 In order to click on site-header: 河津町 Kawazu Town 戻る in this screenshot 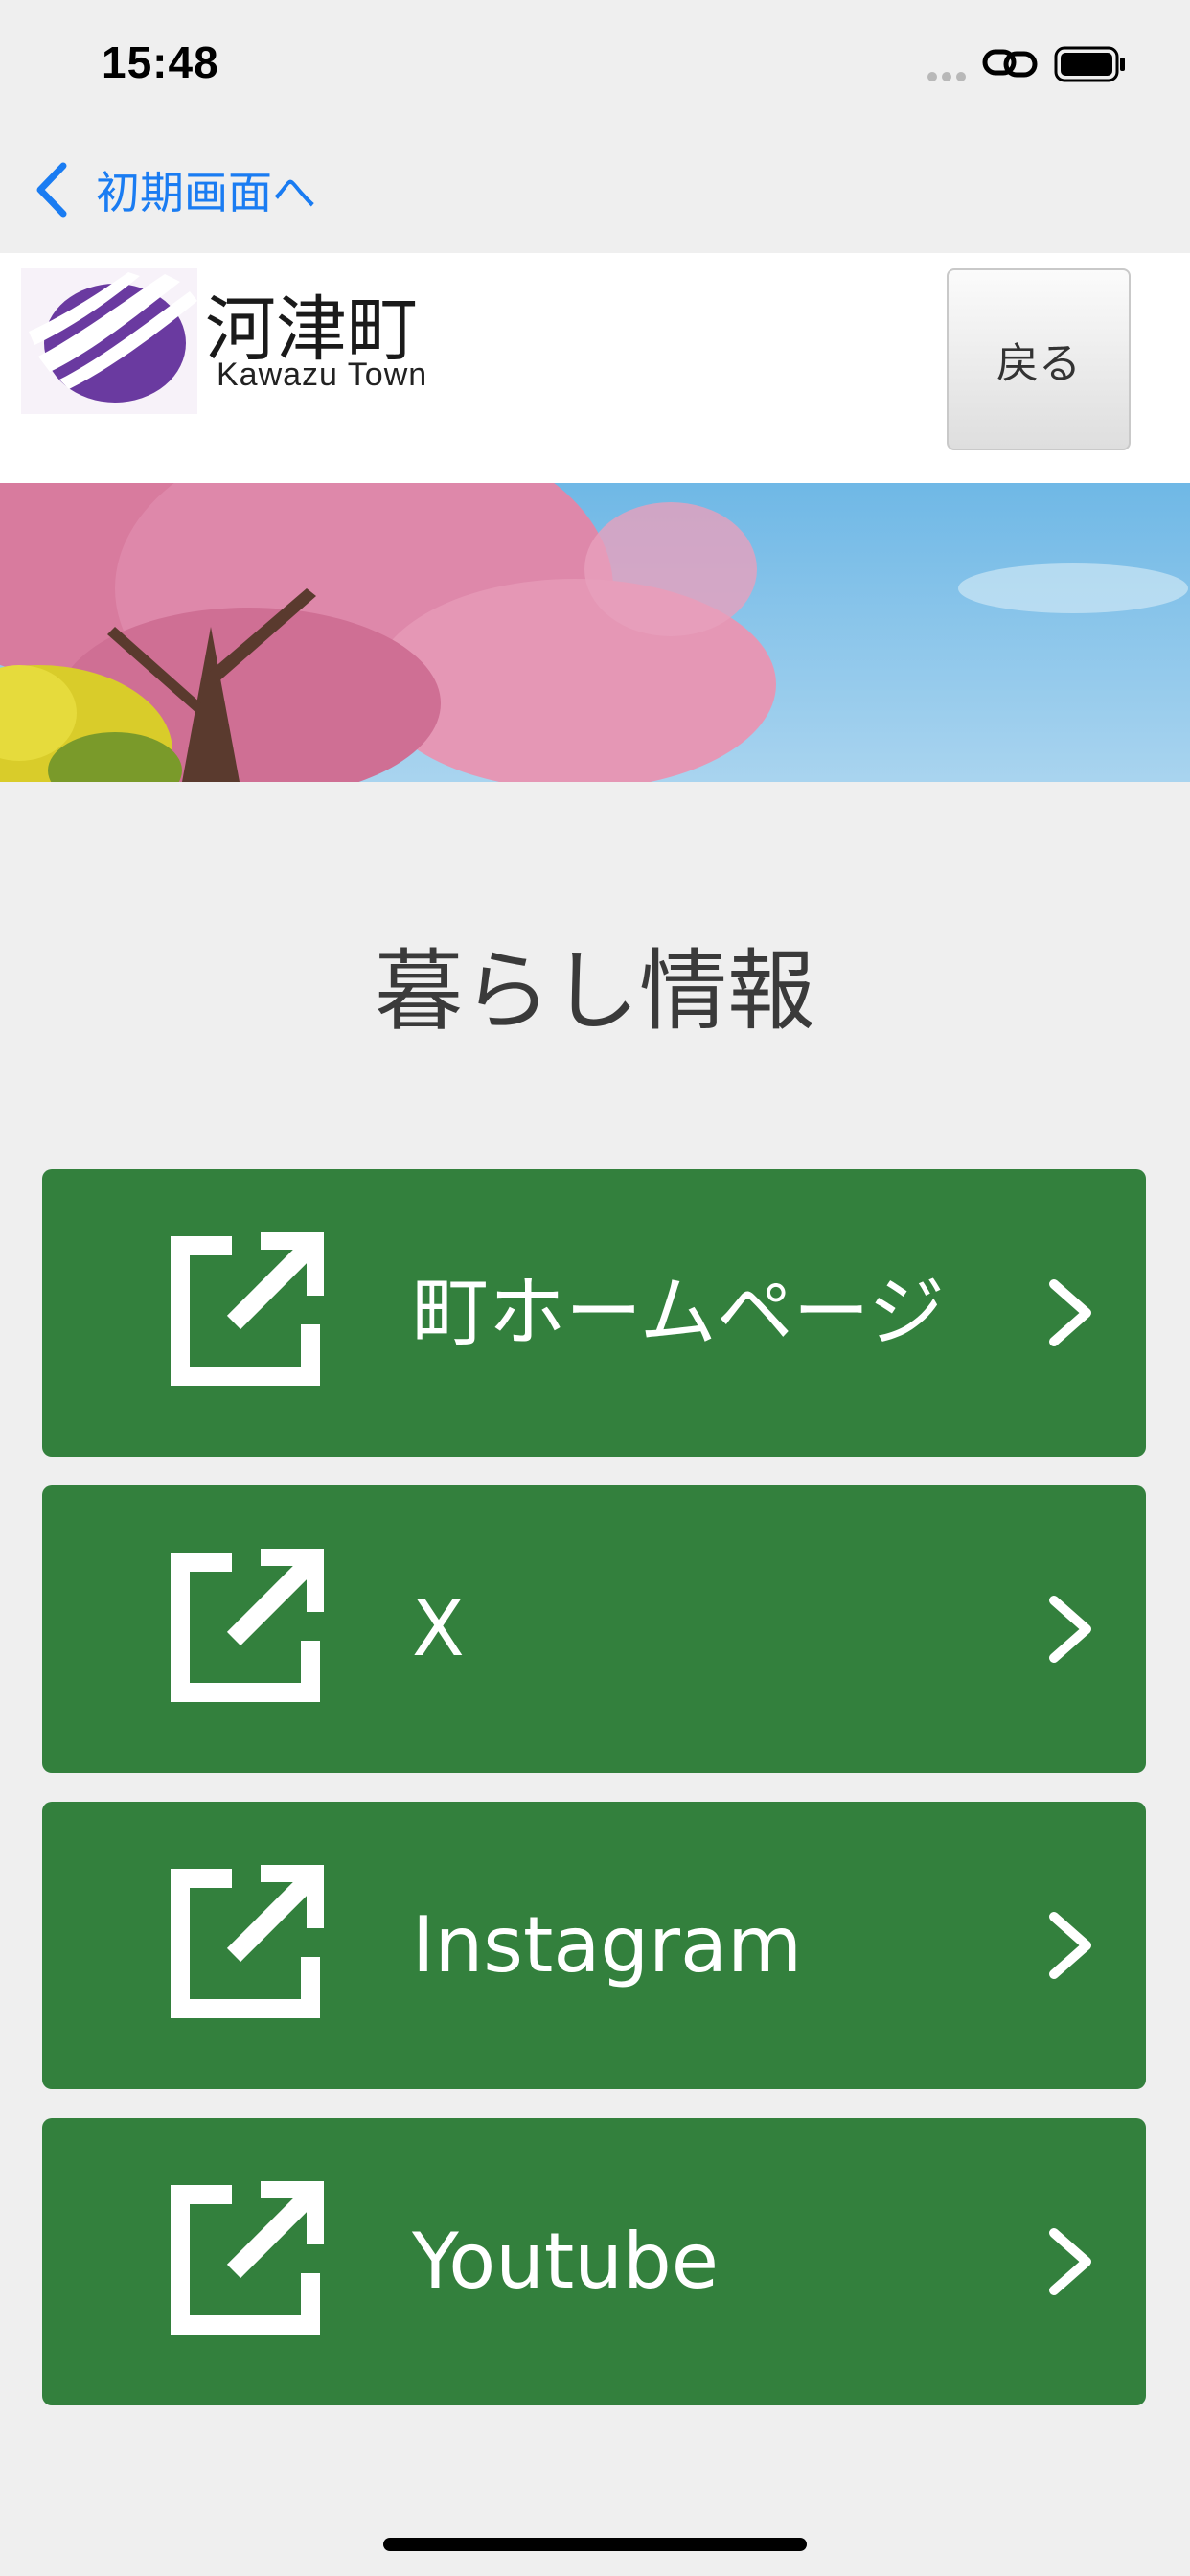, I will do `click(595, 368)`.